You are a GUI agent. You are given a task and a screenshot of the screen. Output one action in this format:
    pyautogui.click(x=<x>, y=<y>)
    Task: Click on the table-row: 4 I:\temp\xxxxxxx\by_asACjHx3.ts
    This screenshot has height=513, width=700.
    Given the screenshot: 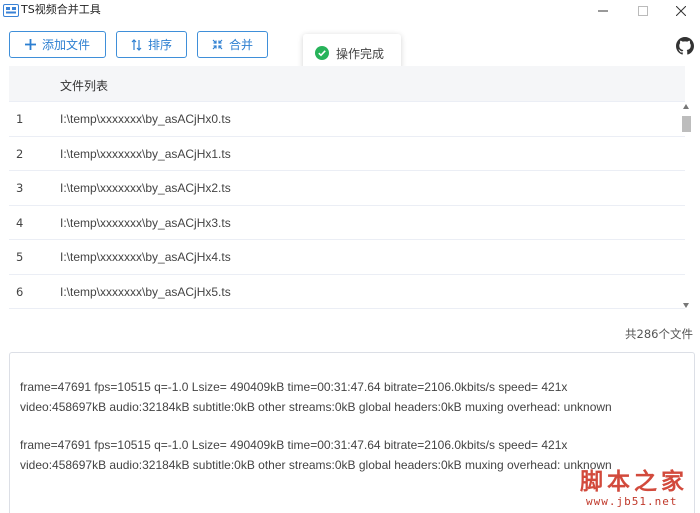 What is the action you would take?
    pyautogui.click(x=347, y=223)
    